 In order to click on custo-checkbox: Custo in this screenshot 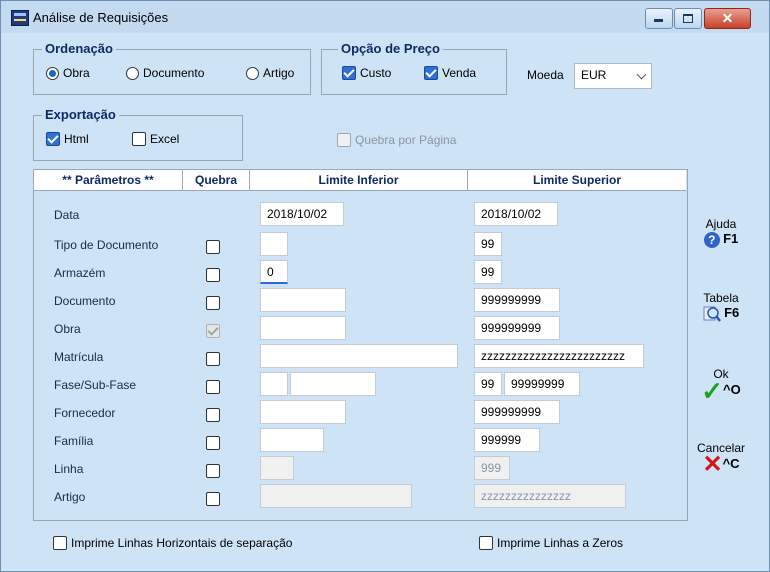, I will do `click(366, 73)`.